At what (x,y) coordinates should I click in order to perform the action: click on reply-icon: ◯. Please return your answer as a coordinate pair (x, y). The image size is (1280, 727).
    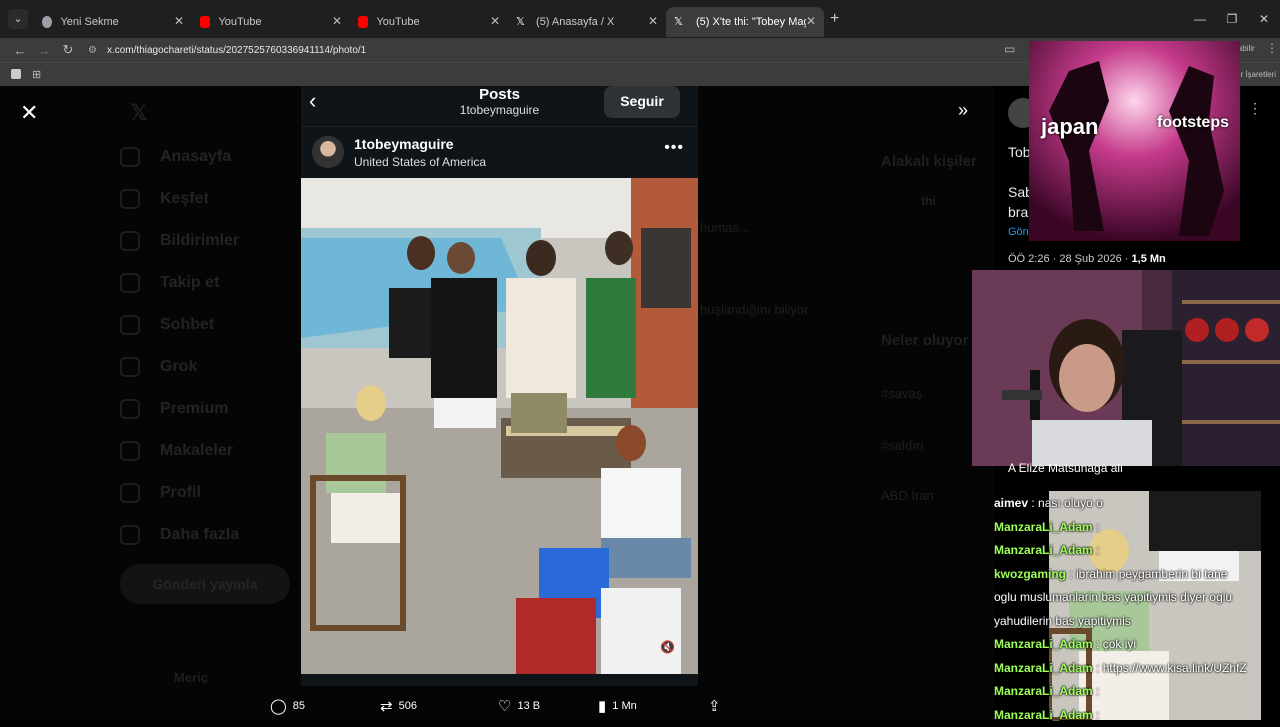
    Looking at the image, I should click on (278, 706).